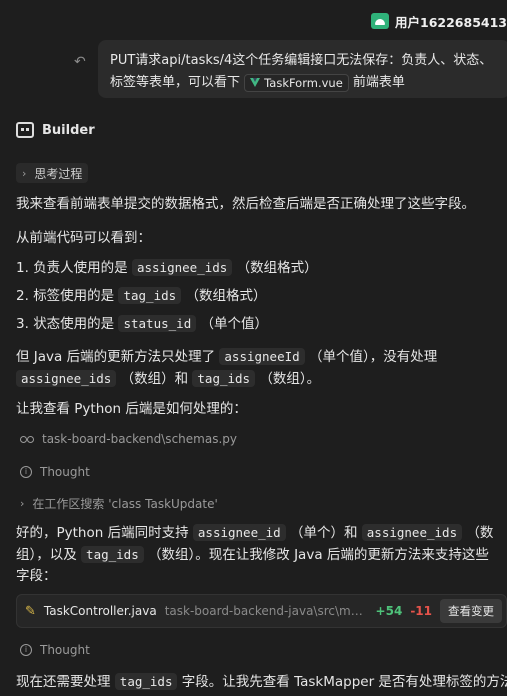  I want to click on file-reference-chip: TaskForm.vue, so click(296, 82).